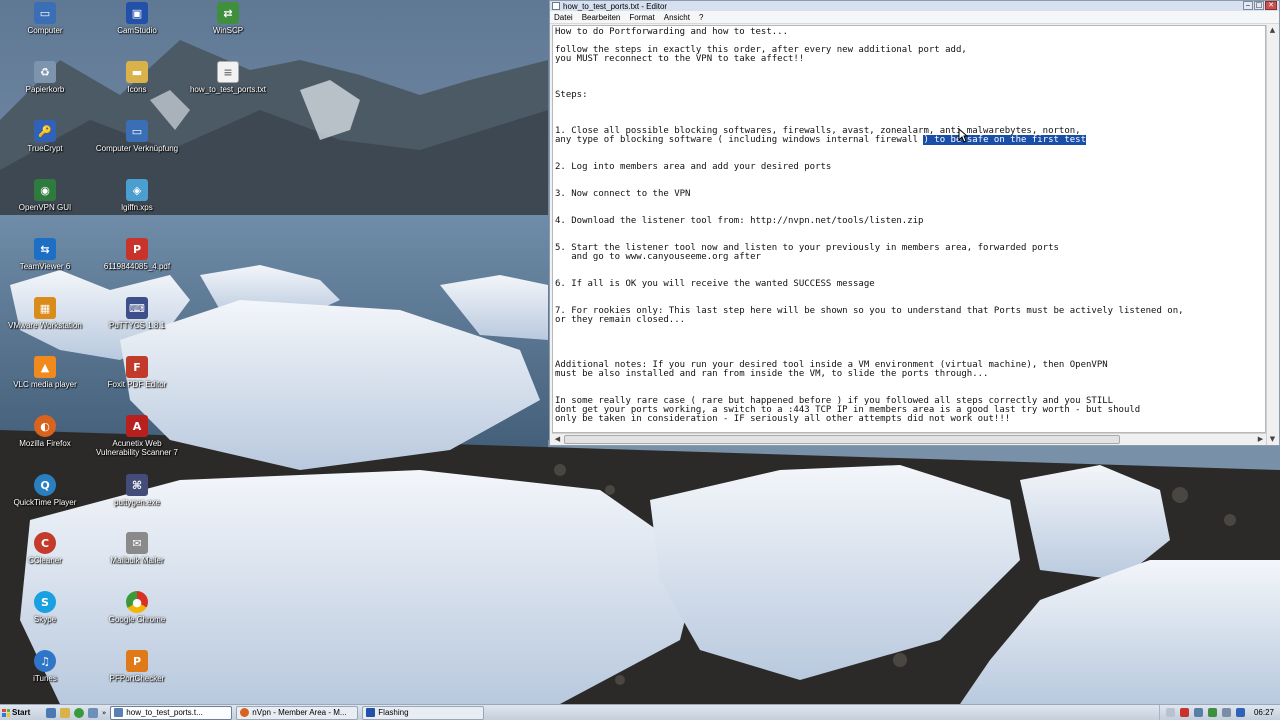 The width and height of the screenshot is (1280, 720). I want to click on ccleaner-icon: C, so click(45, 543).